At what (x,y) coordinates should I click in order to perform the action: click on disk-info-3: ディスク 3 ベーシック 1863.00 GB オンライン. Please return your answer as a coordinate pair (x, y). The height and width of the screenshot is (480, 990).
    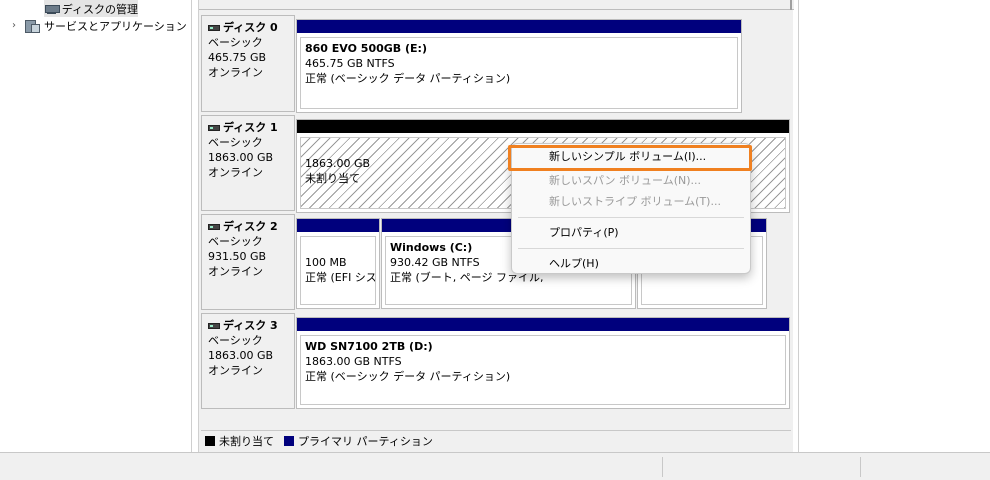
    Looking at the image, I should click on (248, 361).